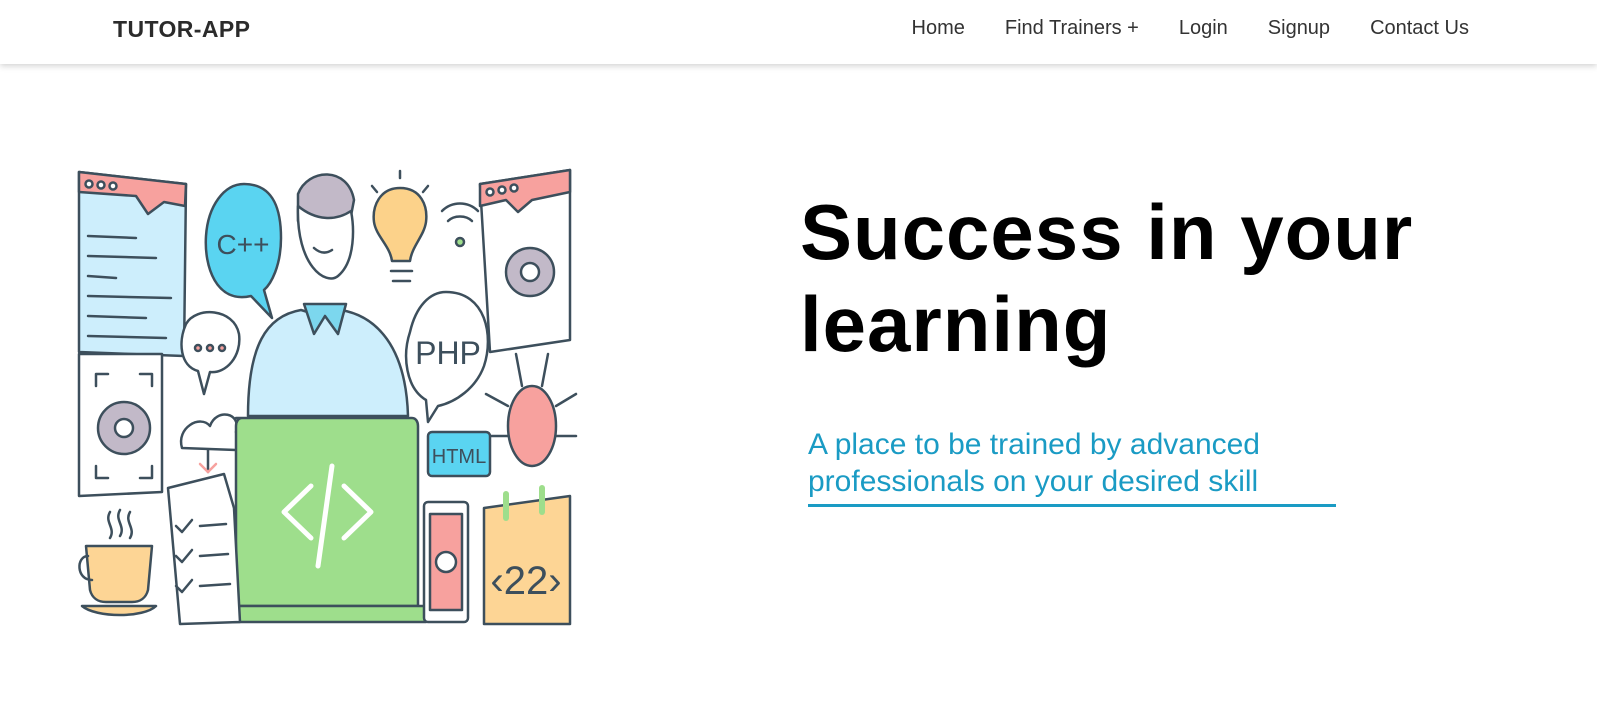 This screenshot has width=1597, height=722. I want to click on nav-signup: Signup, so click(1299, 28).